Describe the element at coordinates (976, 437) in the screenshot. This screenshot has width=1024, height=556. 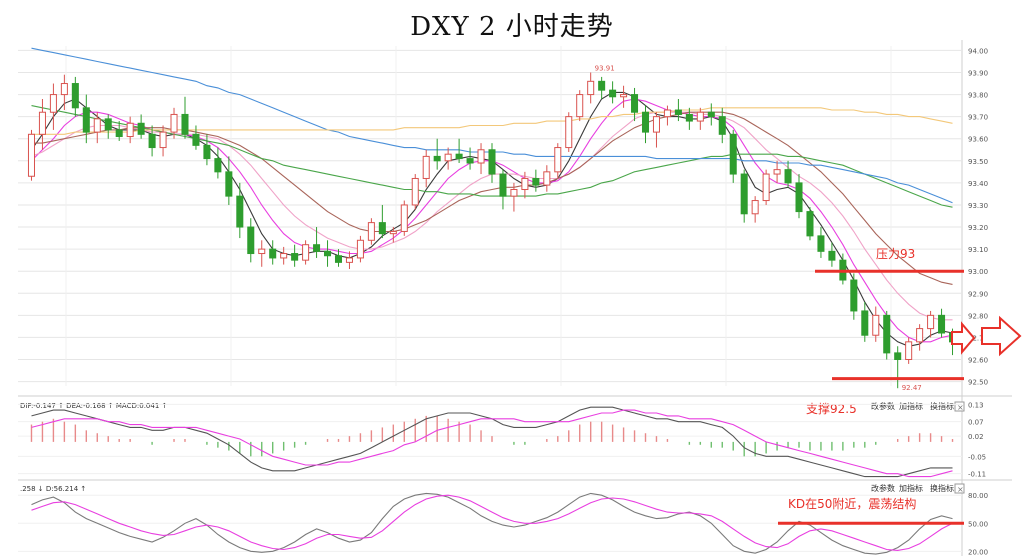
I see `macd-tick-label: 0.02` at that location.